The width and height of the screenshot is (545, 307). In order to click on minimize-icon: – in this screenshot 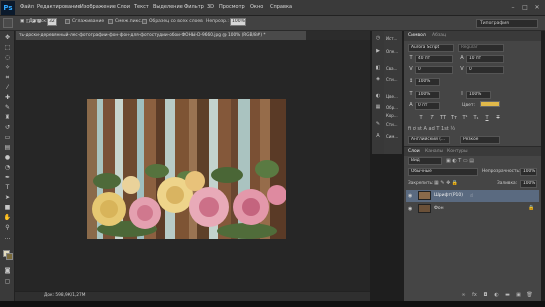, I will do `click(513, 8)`.